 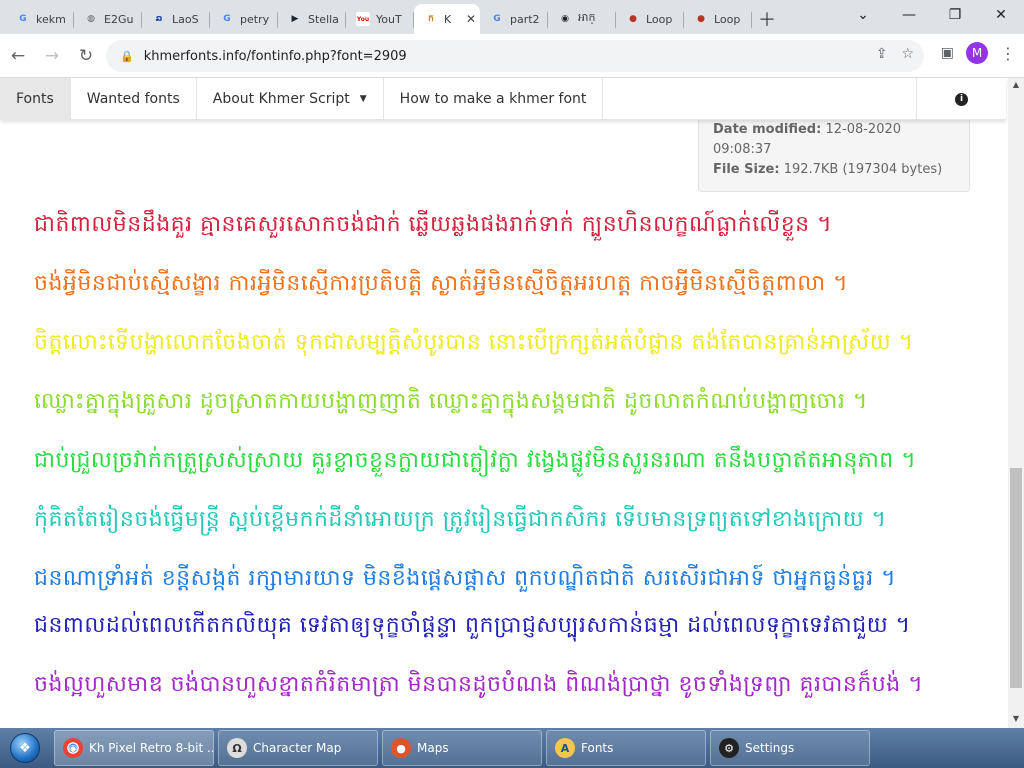 I want to click on taskbar-app-fonts: A Fonts, so click(x=626, y=748).